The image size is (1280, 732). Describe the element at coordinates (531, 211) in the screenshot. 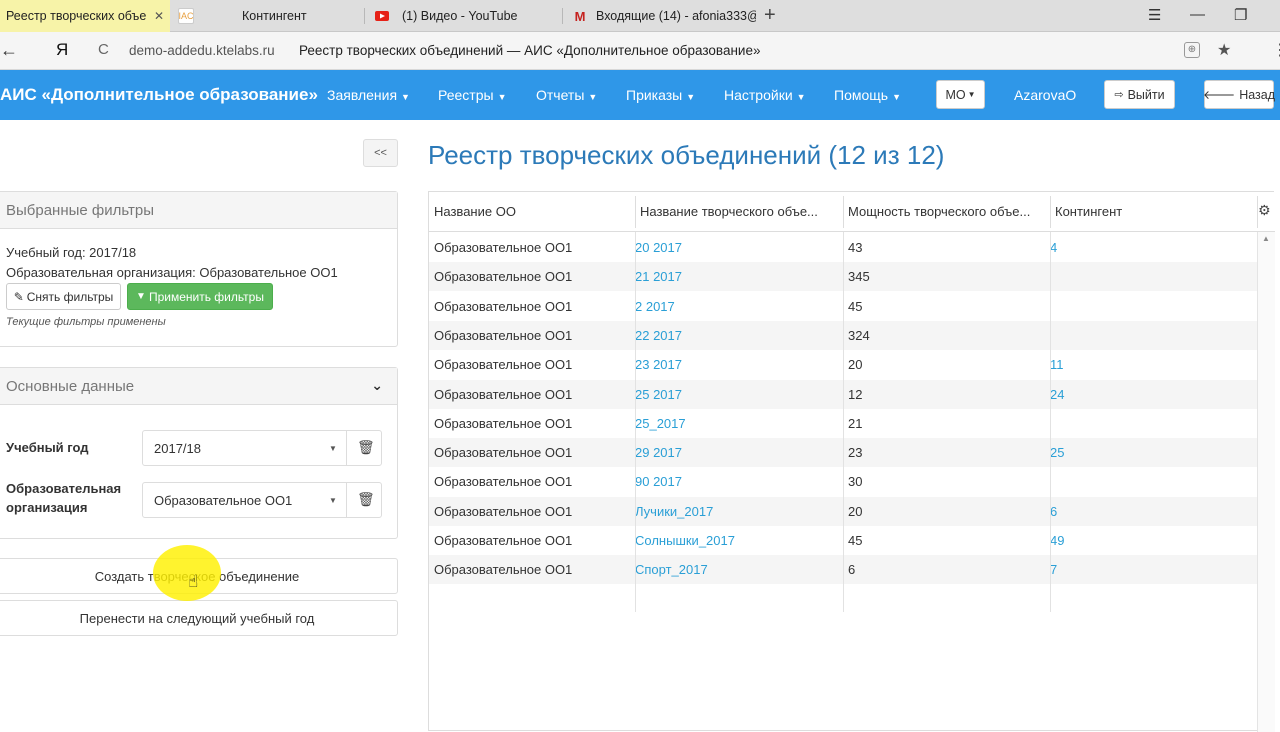

I see `column-header-org: Название ОО` at that location.